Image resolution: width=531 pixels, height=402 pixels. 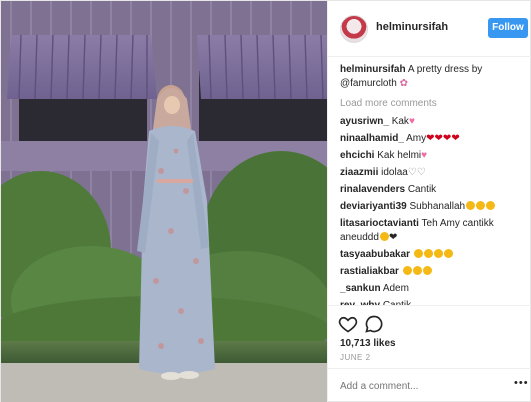 I want to click on comment-username: rinalavenders, so click(x=372, y=189).